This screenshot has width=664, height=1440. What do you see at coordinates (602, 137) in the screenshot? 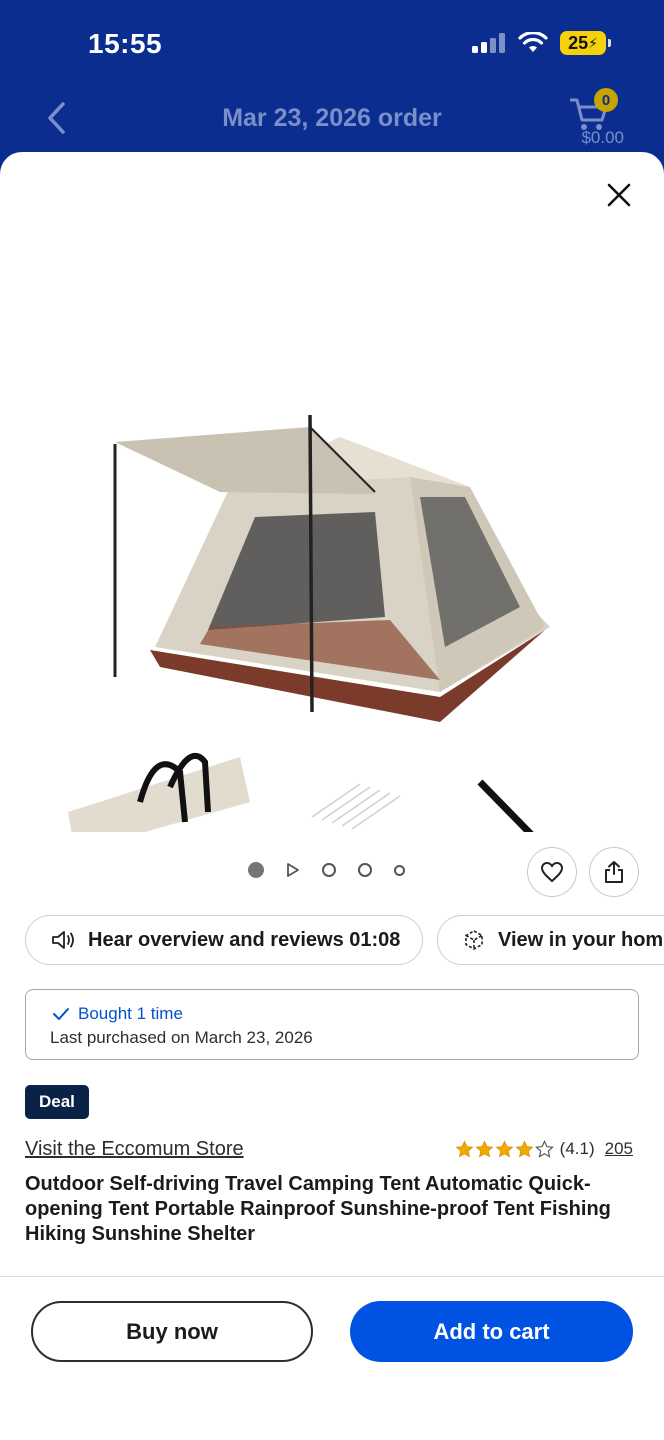
I see `cart-total: $0.00` at bounding box center [602, 137].